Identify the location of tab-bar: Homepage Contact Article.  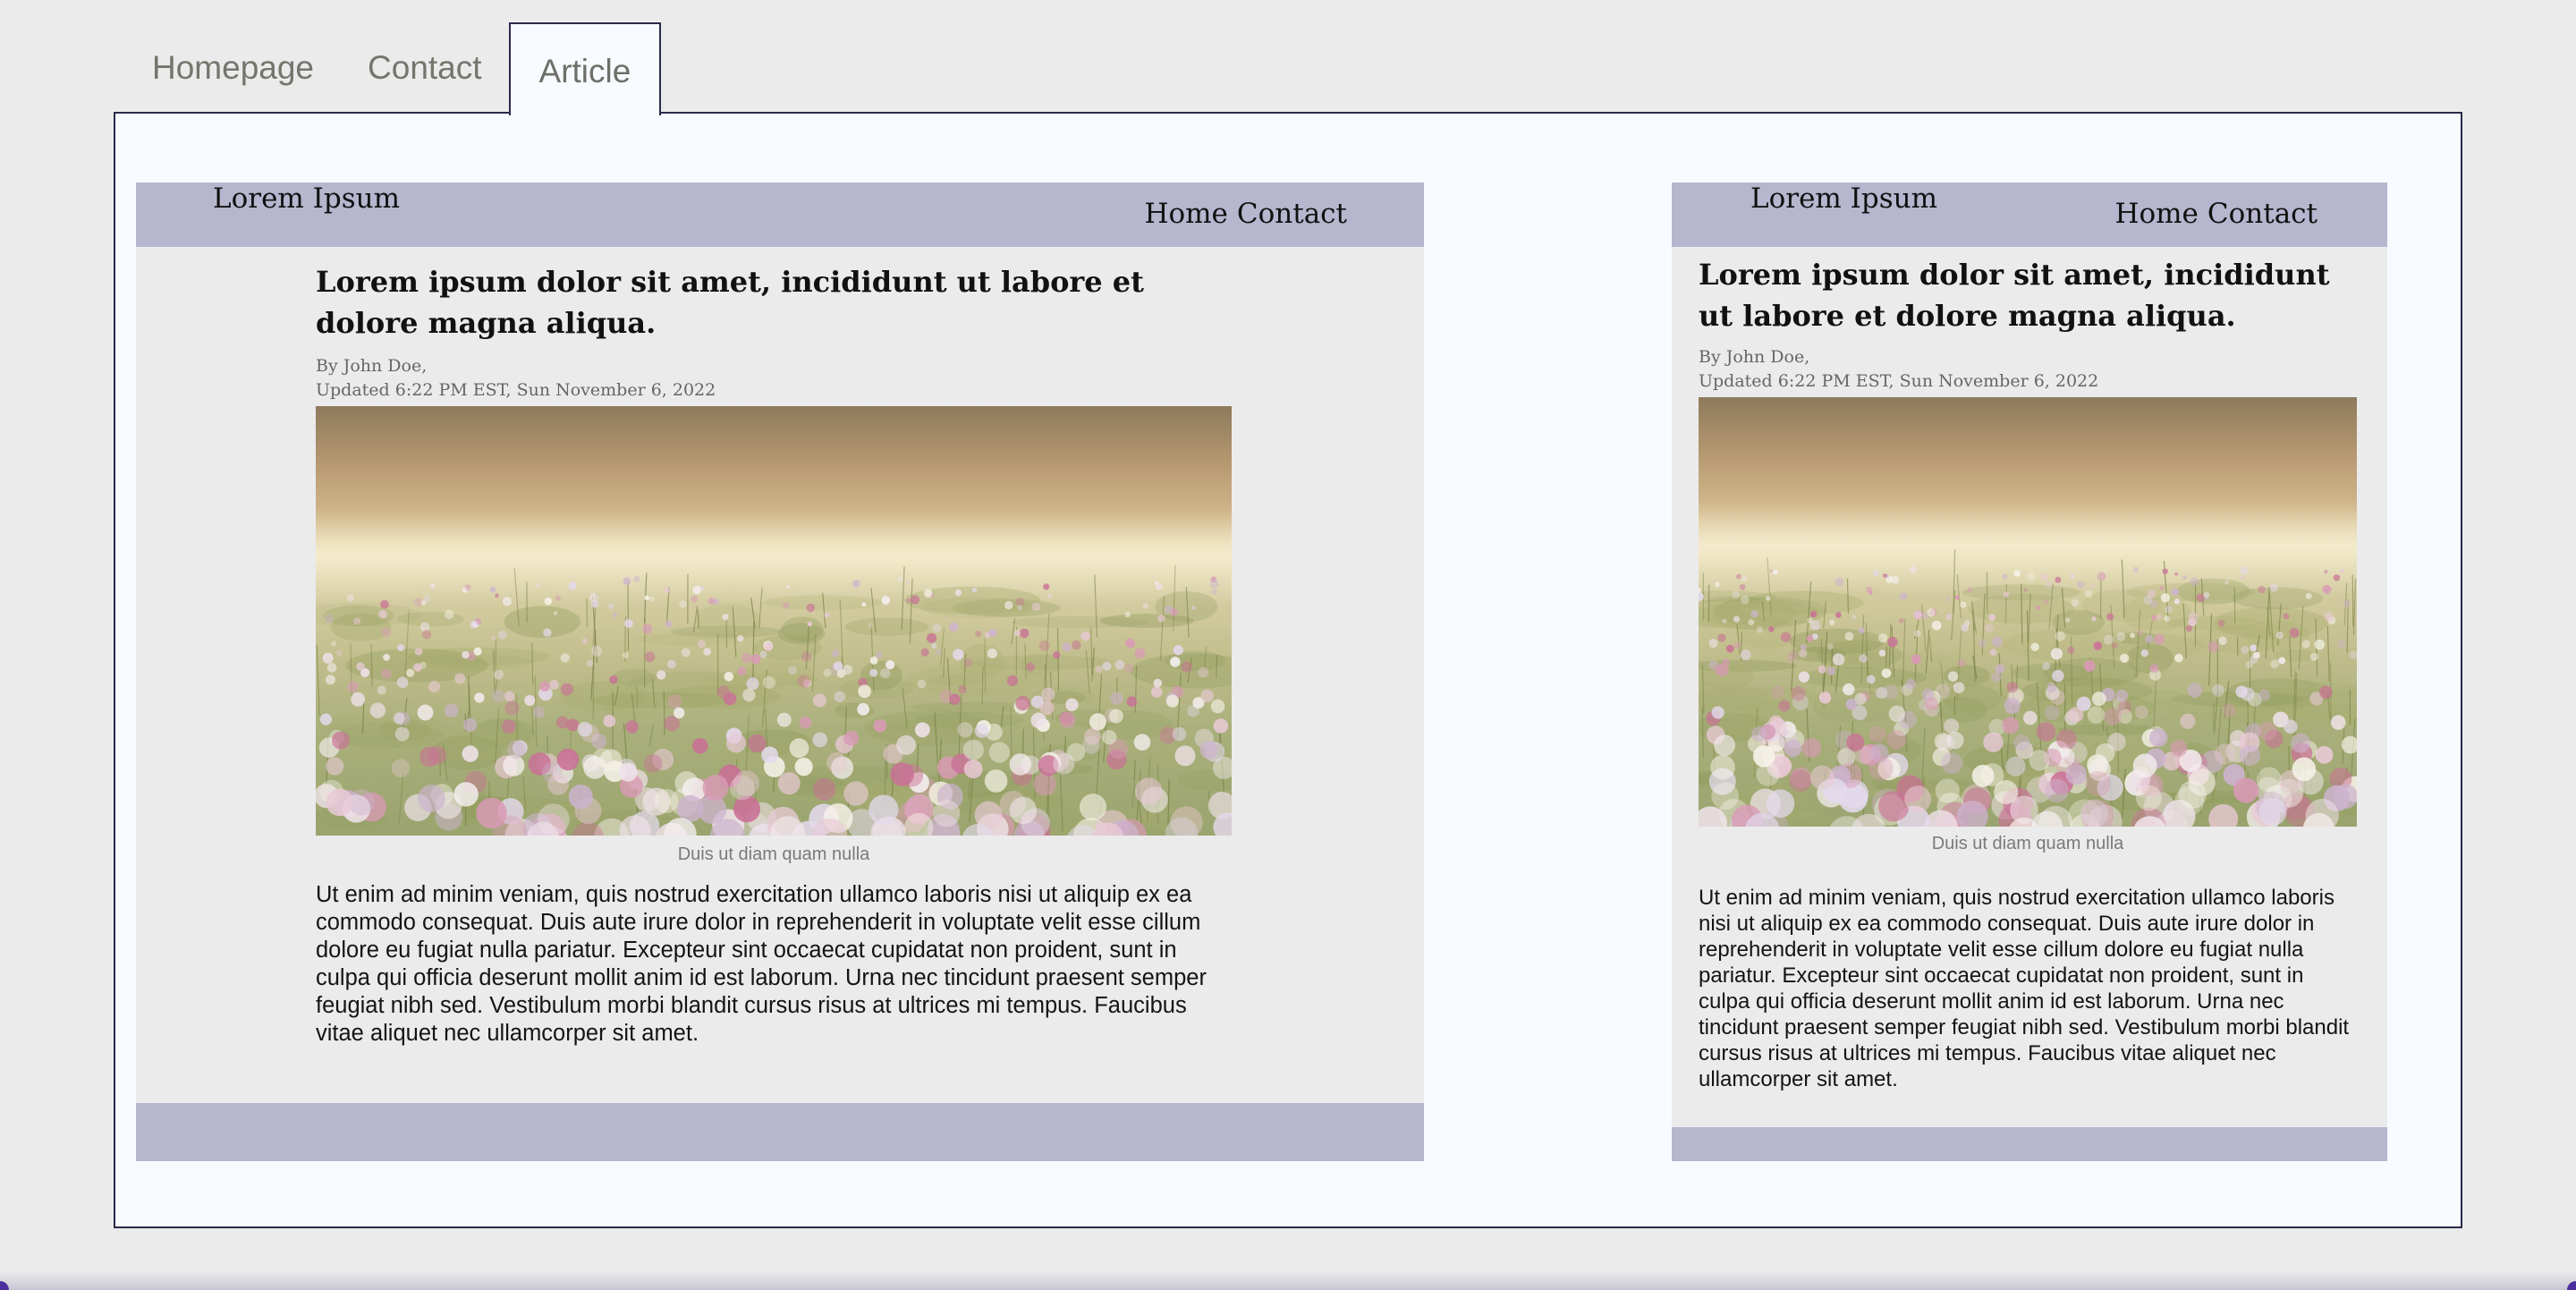
(393, 68).